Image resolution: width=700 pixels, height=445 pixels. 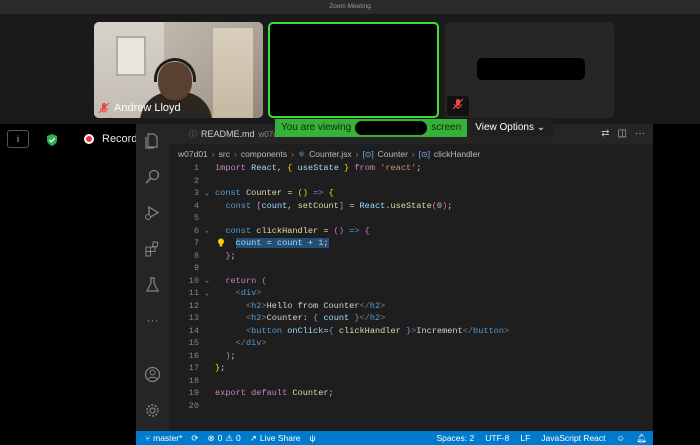 What do you see at coordinates (52, 140) in the screenshot?
I see `shield-check-icon` at bounding box center [52, 140].